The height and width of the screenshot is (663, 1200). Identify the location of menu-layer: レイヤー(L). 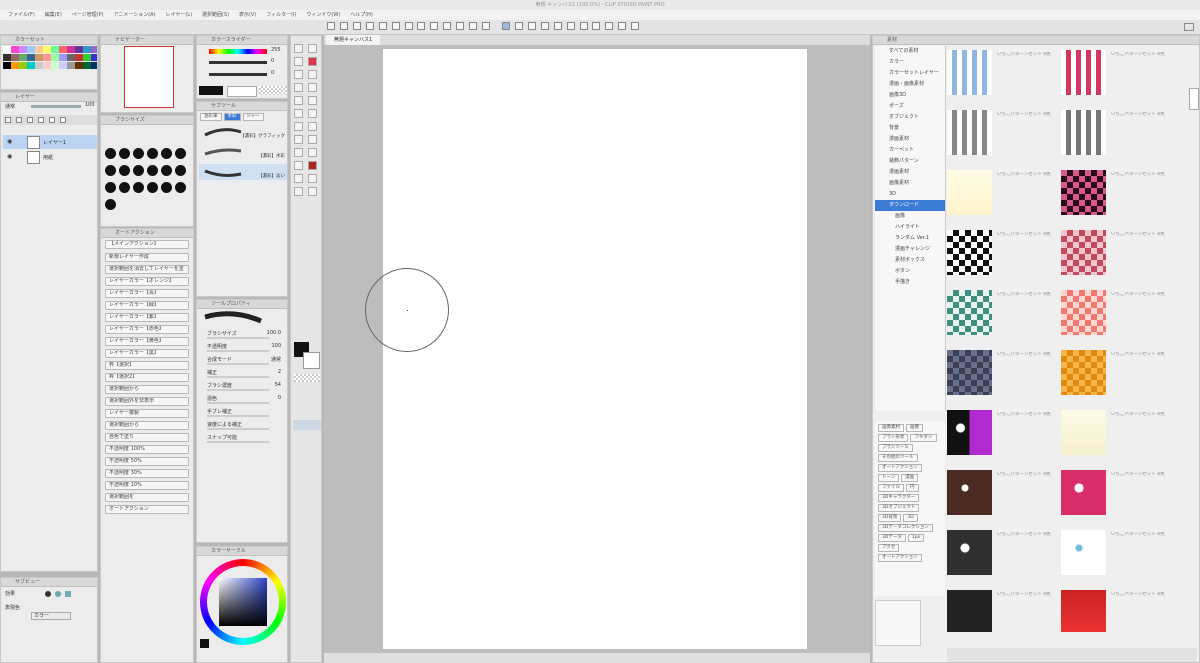
(178, 15).